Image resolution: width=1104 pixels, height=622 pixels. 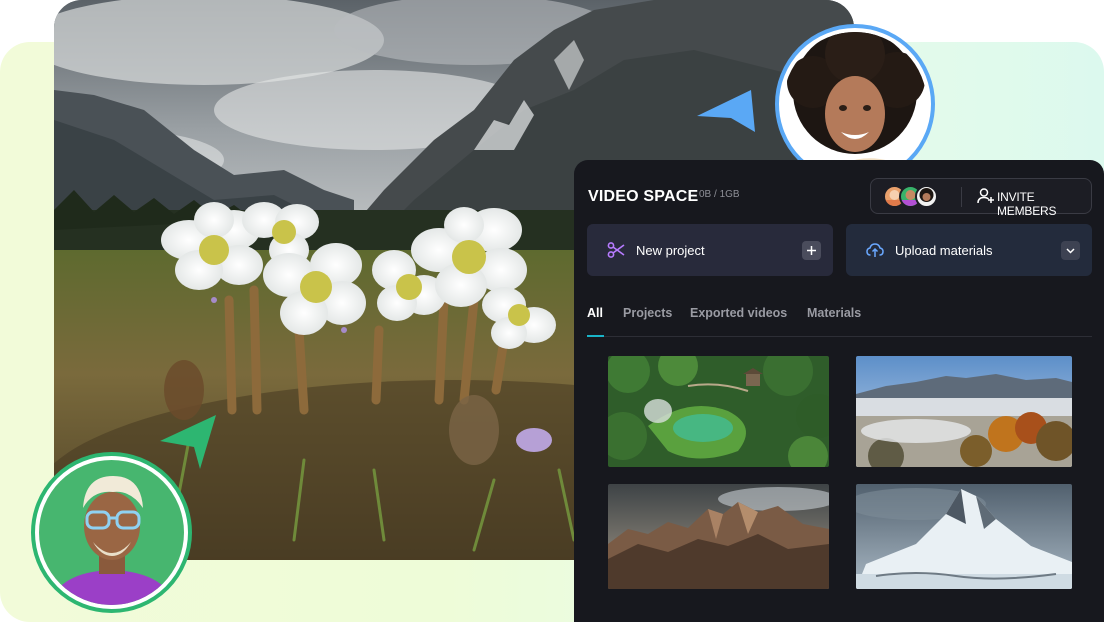 What do you see at coordinates (944, 250) in the screenshot?
I see `upload-materials-label: Upload materials` at bounding box center [944, 250].